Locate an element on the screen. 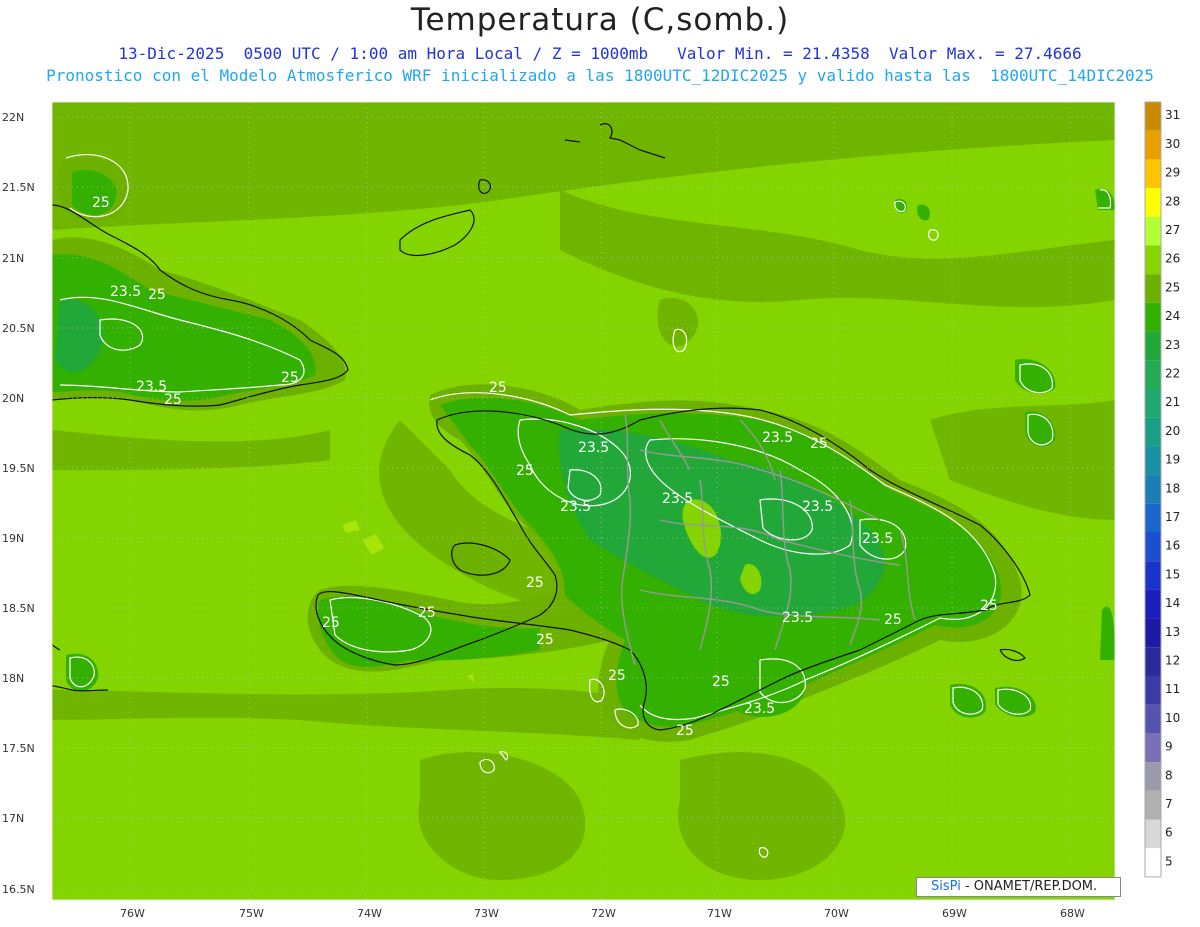 The image size is (1200, 927). colorbar-label: 15 is located at coordinates (1172, 574).